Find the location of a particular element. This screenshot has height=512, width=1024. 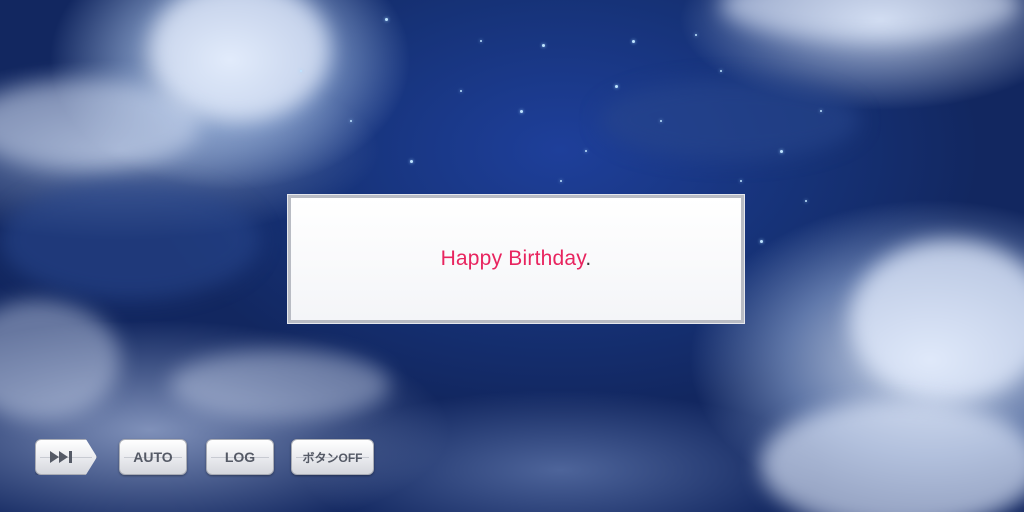

skip-forward-icon is located at coordinates (61, 457).